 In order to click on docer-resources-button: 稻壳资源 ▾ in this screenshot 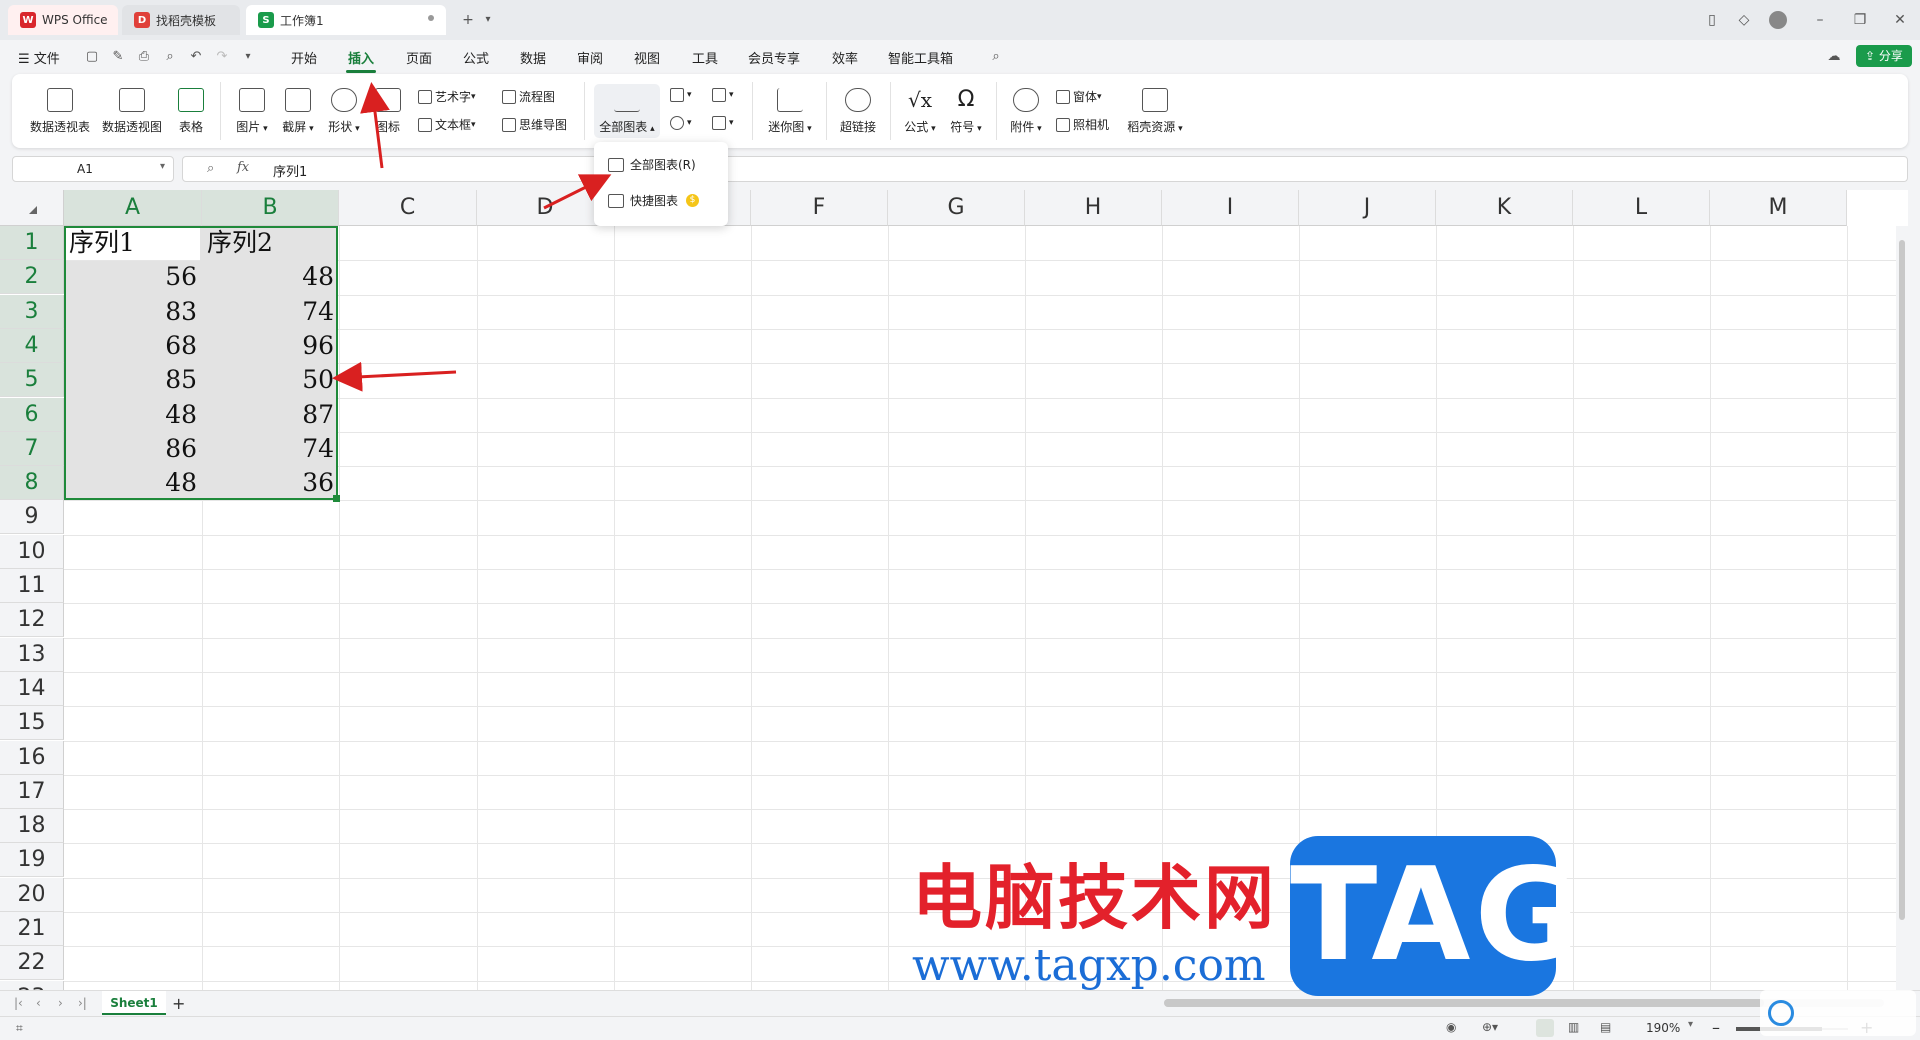, I will do `click(1155, 111)`.